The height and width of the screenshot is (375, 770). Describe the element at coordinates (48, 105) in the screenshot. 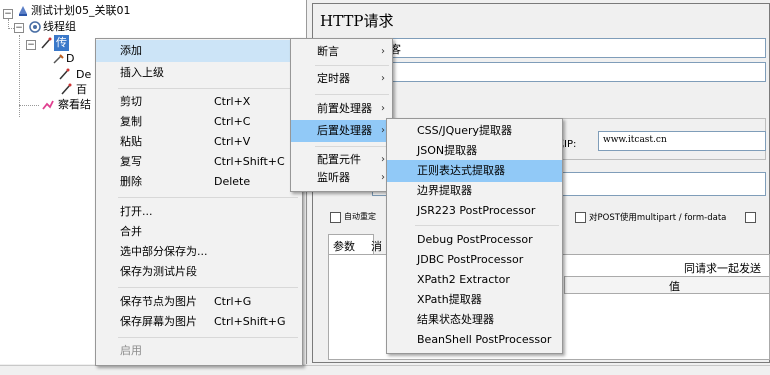

I see `listener-icon` at that location.